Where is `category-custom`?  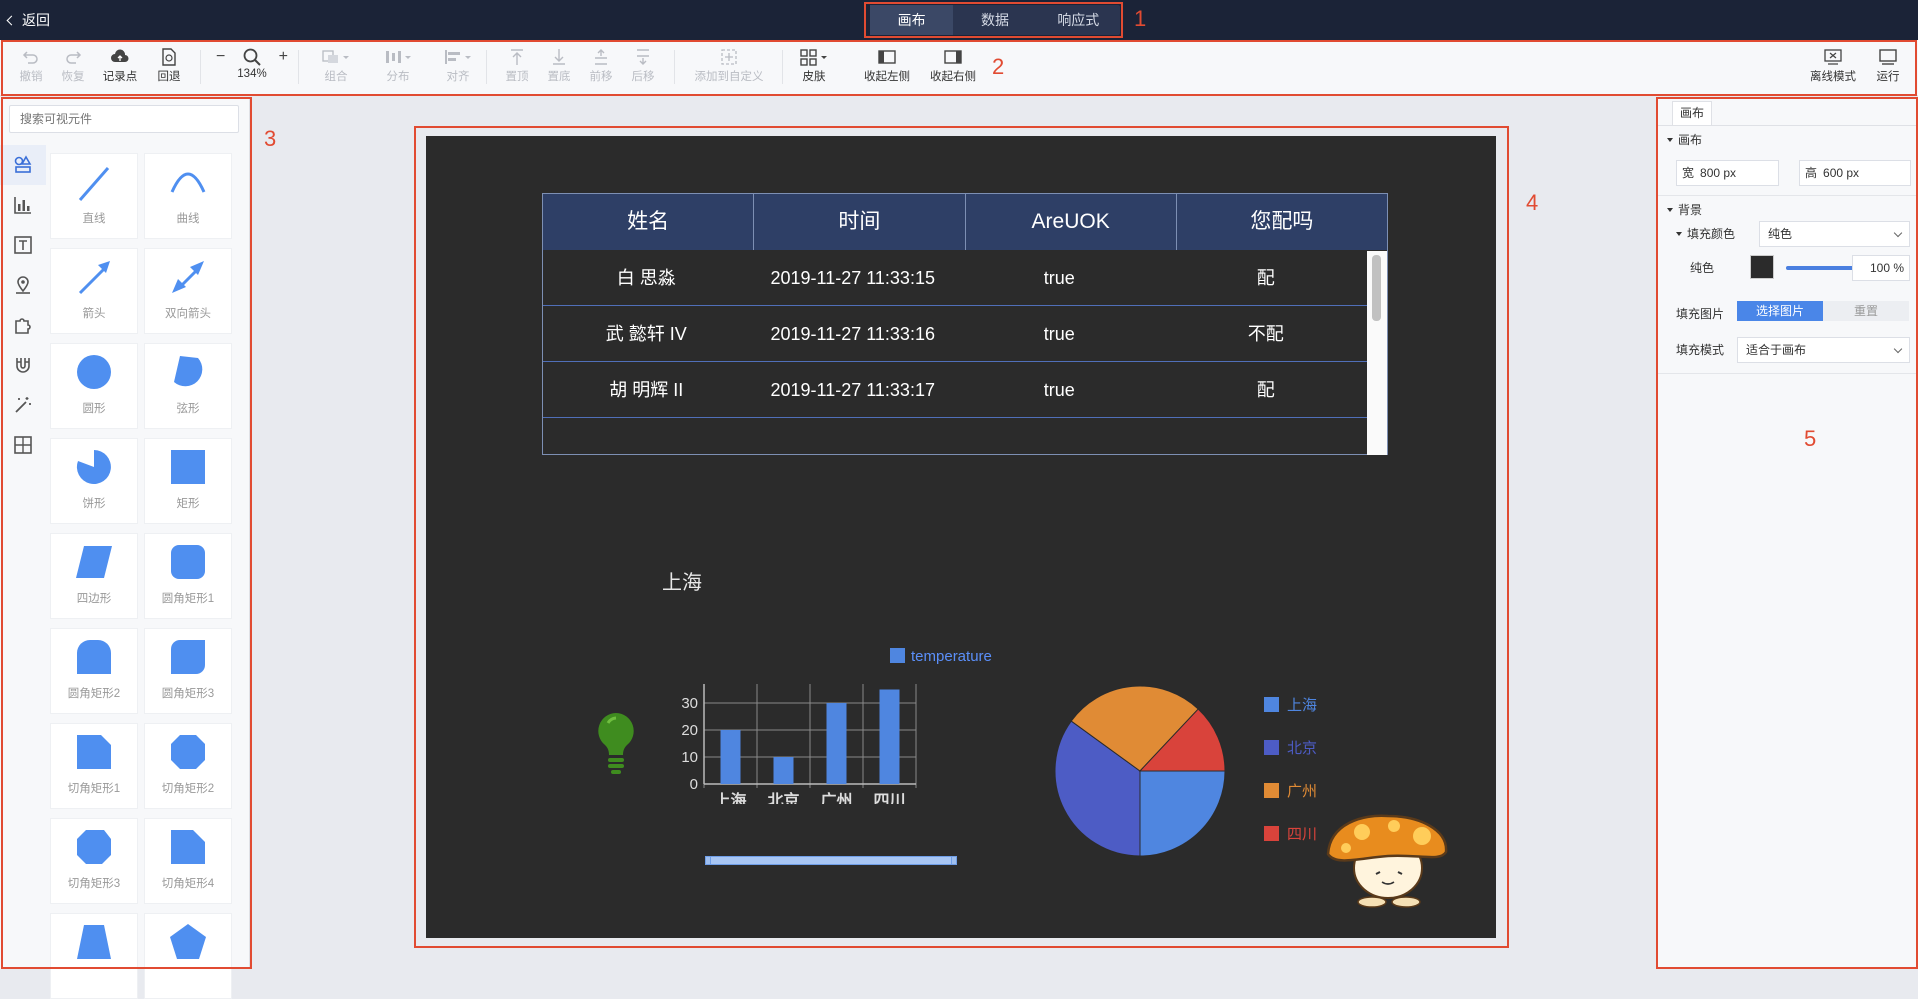 category-custom is located at coordinates (23, 445).